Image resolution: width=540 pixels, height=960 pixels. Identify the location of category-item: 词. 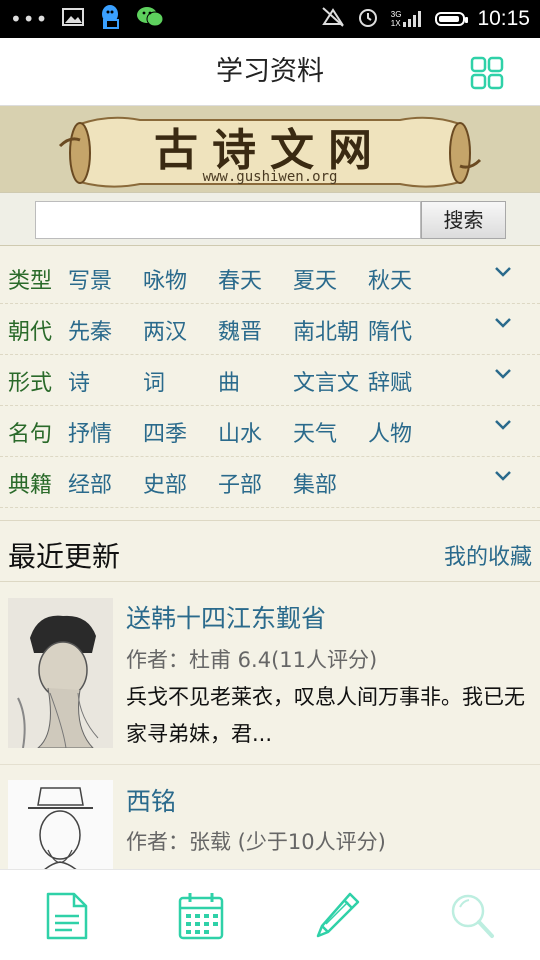
(154, 381).